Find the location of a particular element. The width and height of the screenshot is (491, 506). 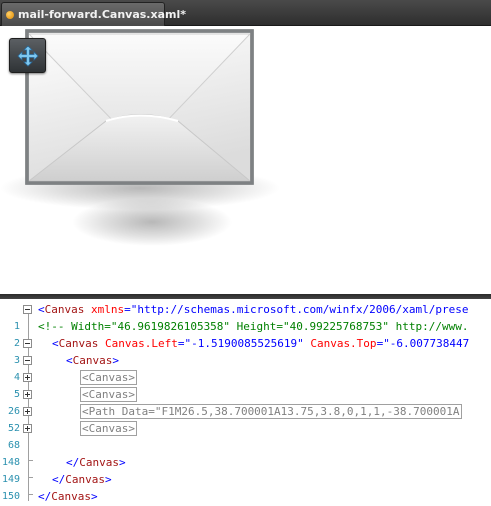

tab-mail-forward-canvas-xaml: mail-forward.Canvas.xaml* is located at coordinates (93, 14).